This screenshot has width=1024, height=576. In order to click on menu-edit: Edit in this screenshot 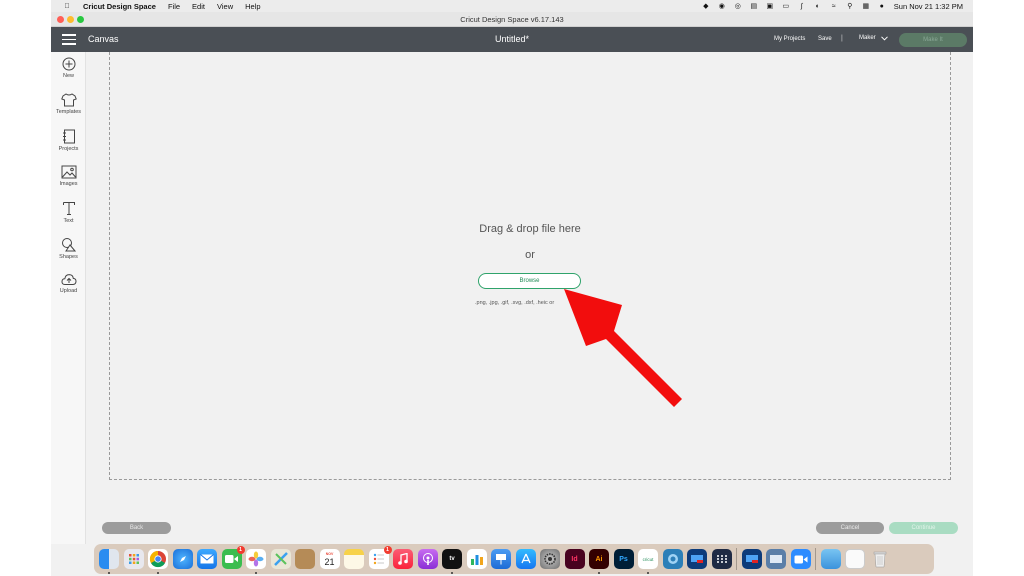, I will do `click(198, 6)`.